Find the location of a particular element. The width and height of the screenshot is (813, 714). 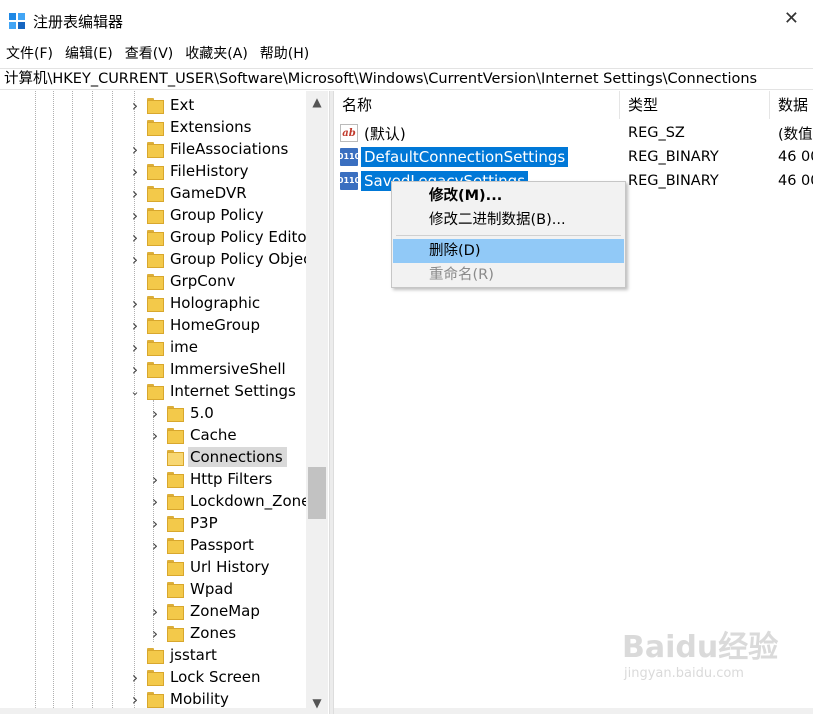

tree-node: › P3P is located at coordinates (185, 523).